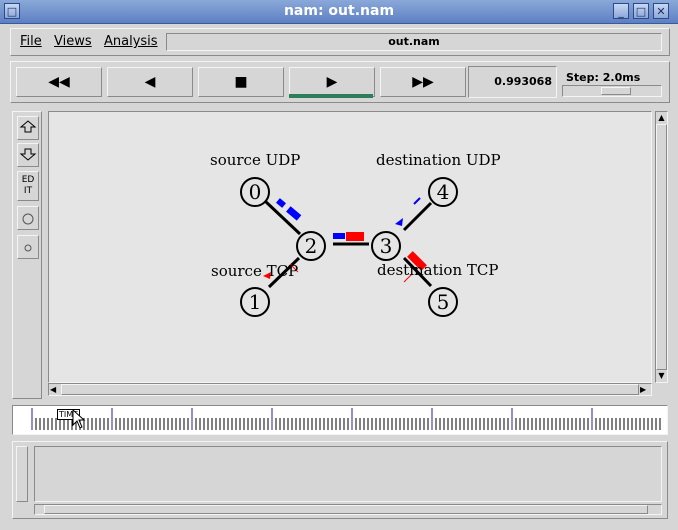  Describe the element at coordinates (443, 192) in the screenshot. I see `node-4: 4` at that location.